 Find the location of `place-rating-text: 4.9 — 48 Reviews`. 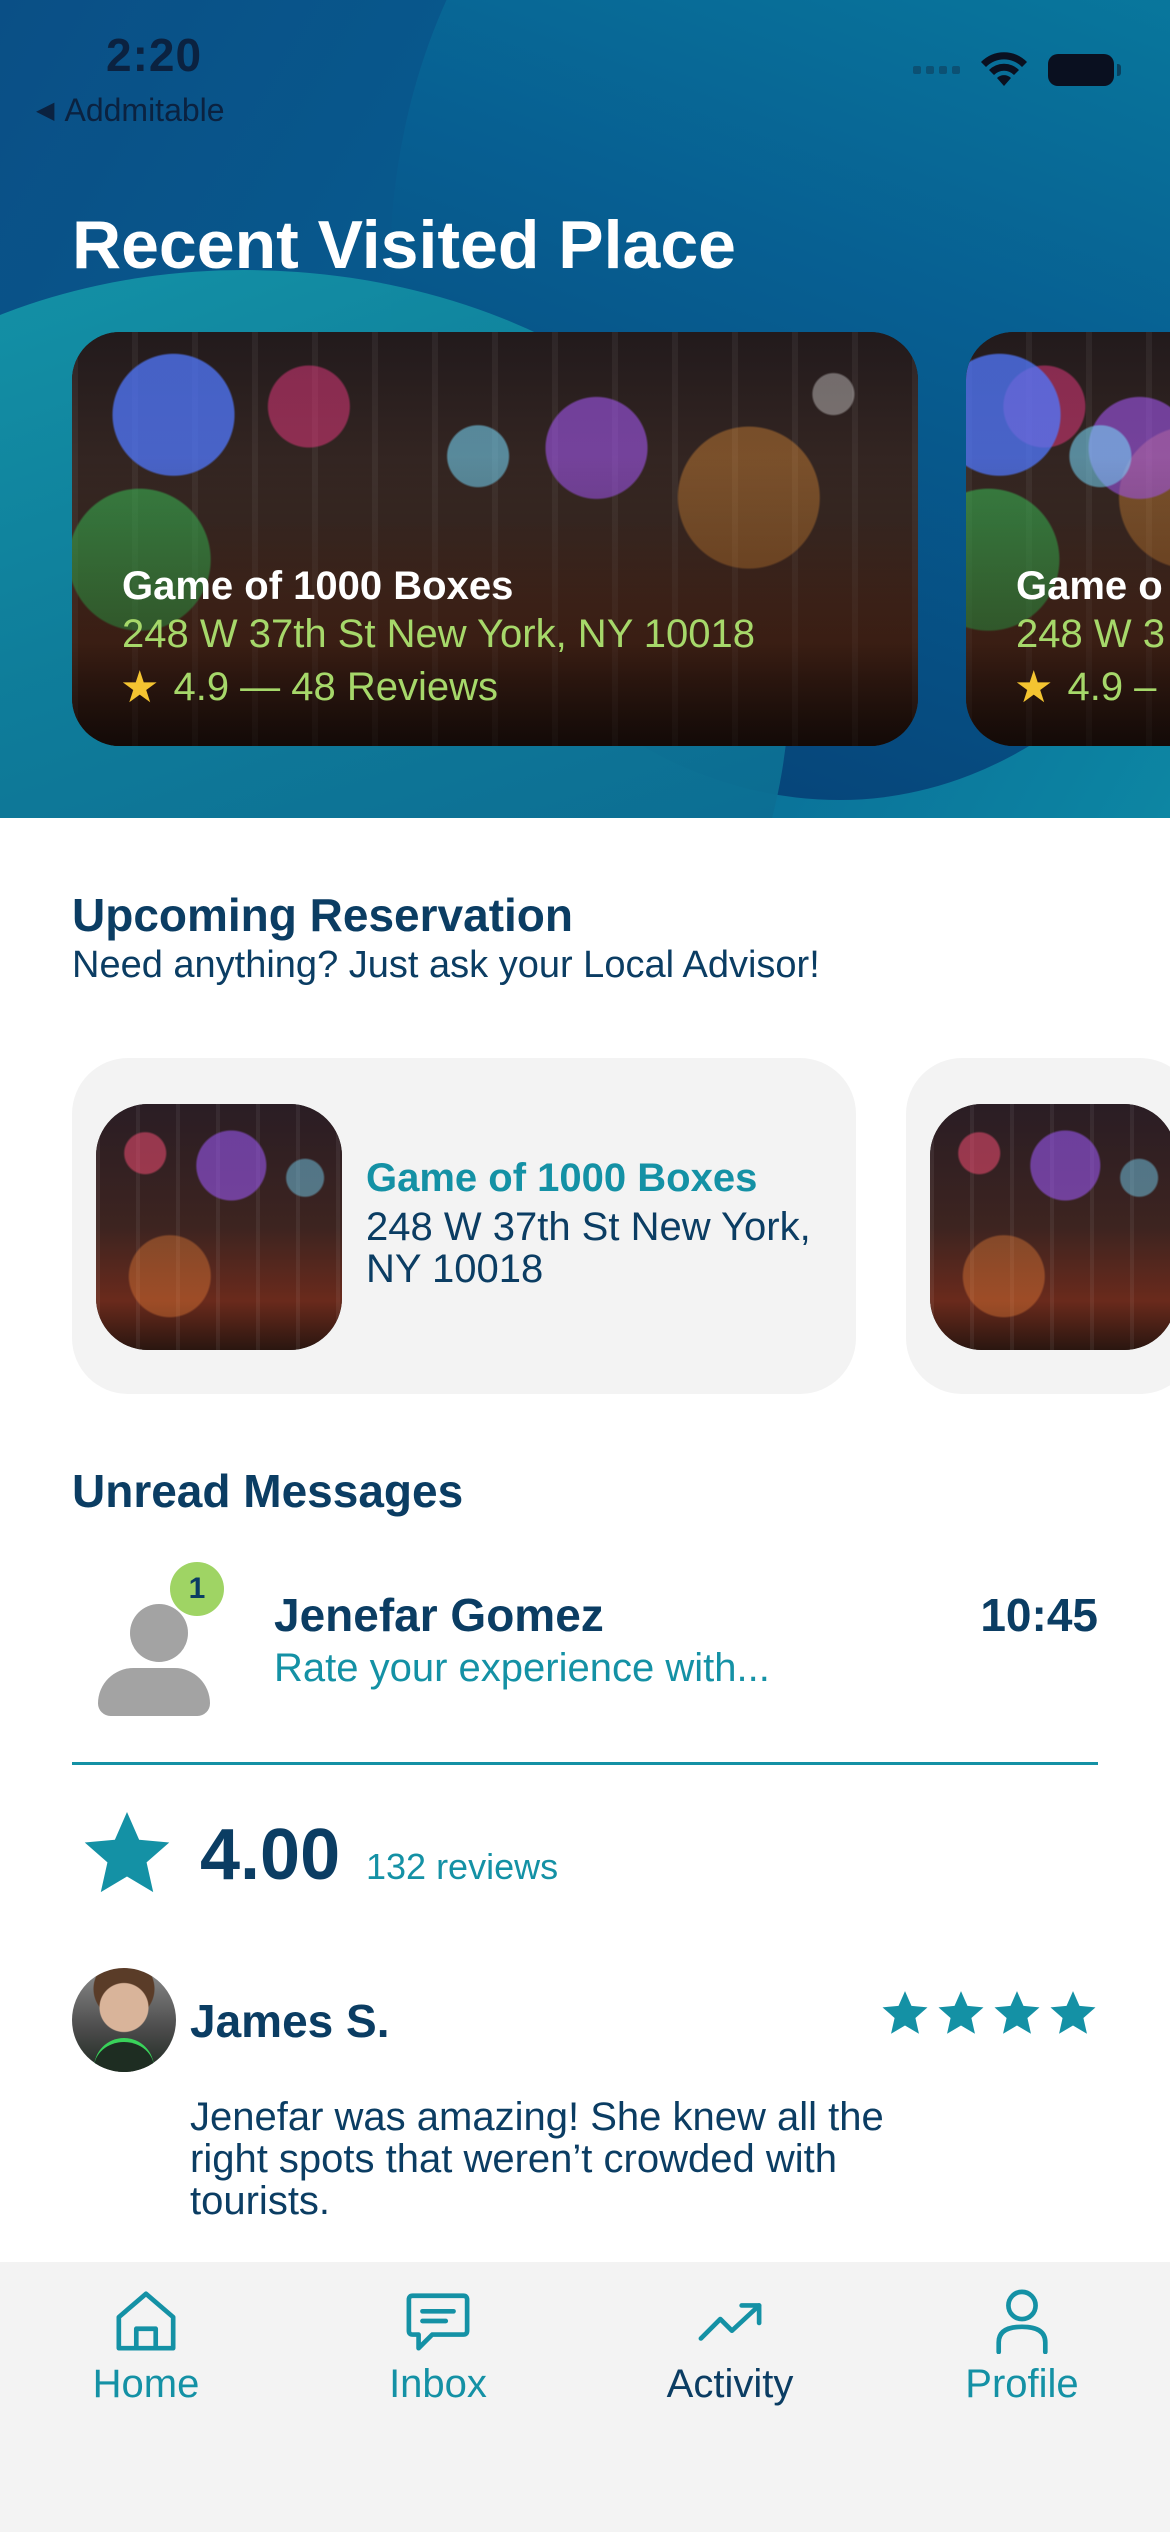

place-rating-text: 4.9 — 48 Reviews is located at coordinates (336, 687).